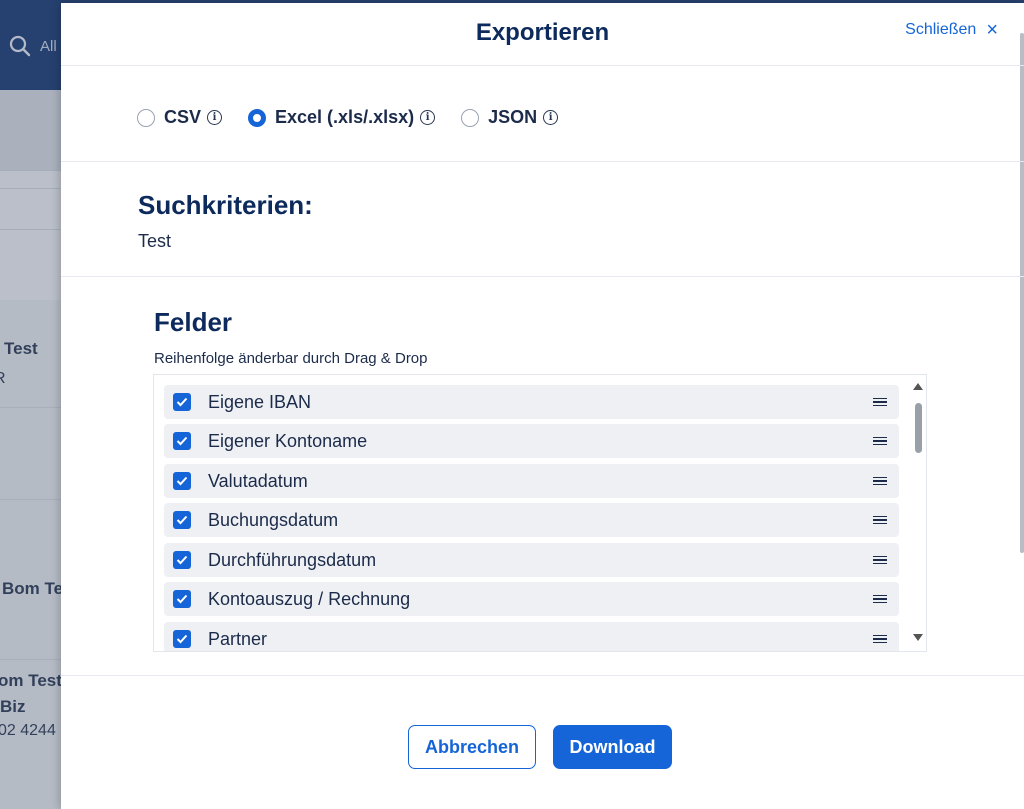 This screenshot has width=1024, height=809. Describe the element at coordinates (531, 481) in the screenshot. I see `list-item: Valutadatum` at that location.